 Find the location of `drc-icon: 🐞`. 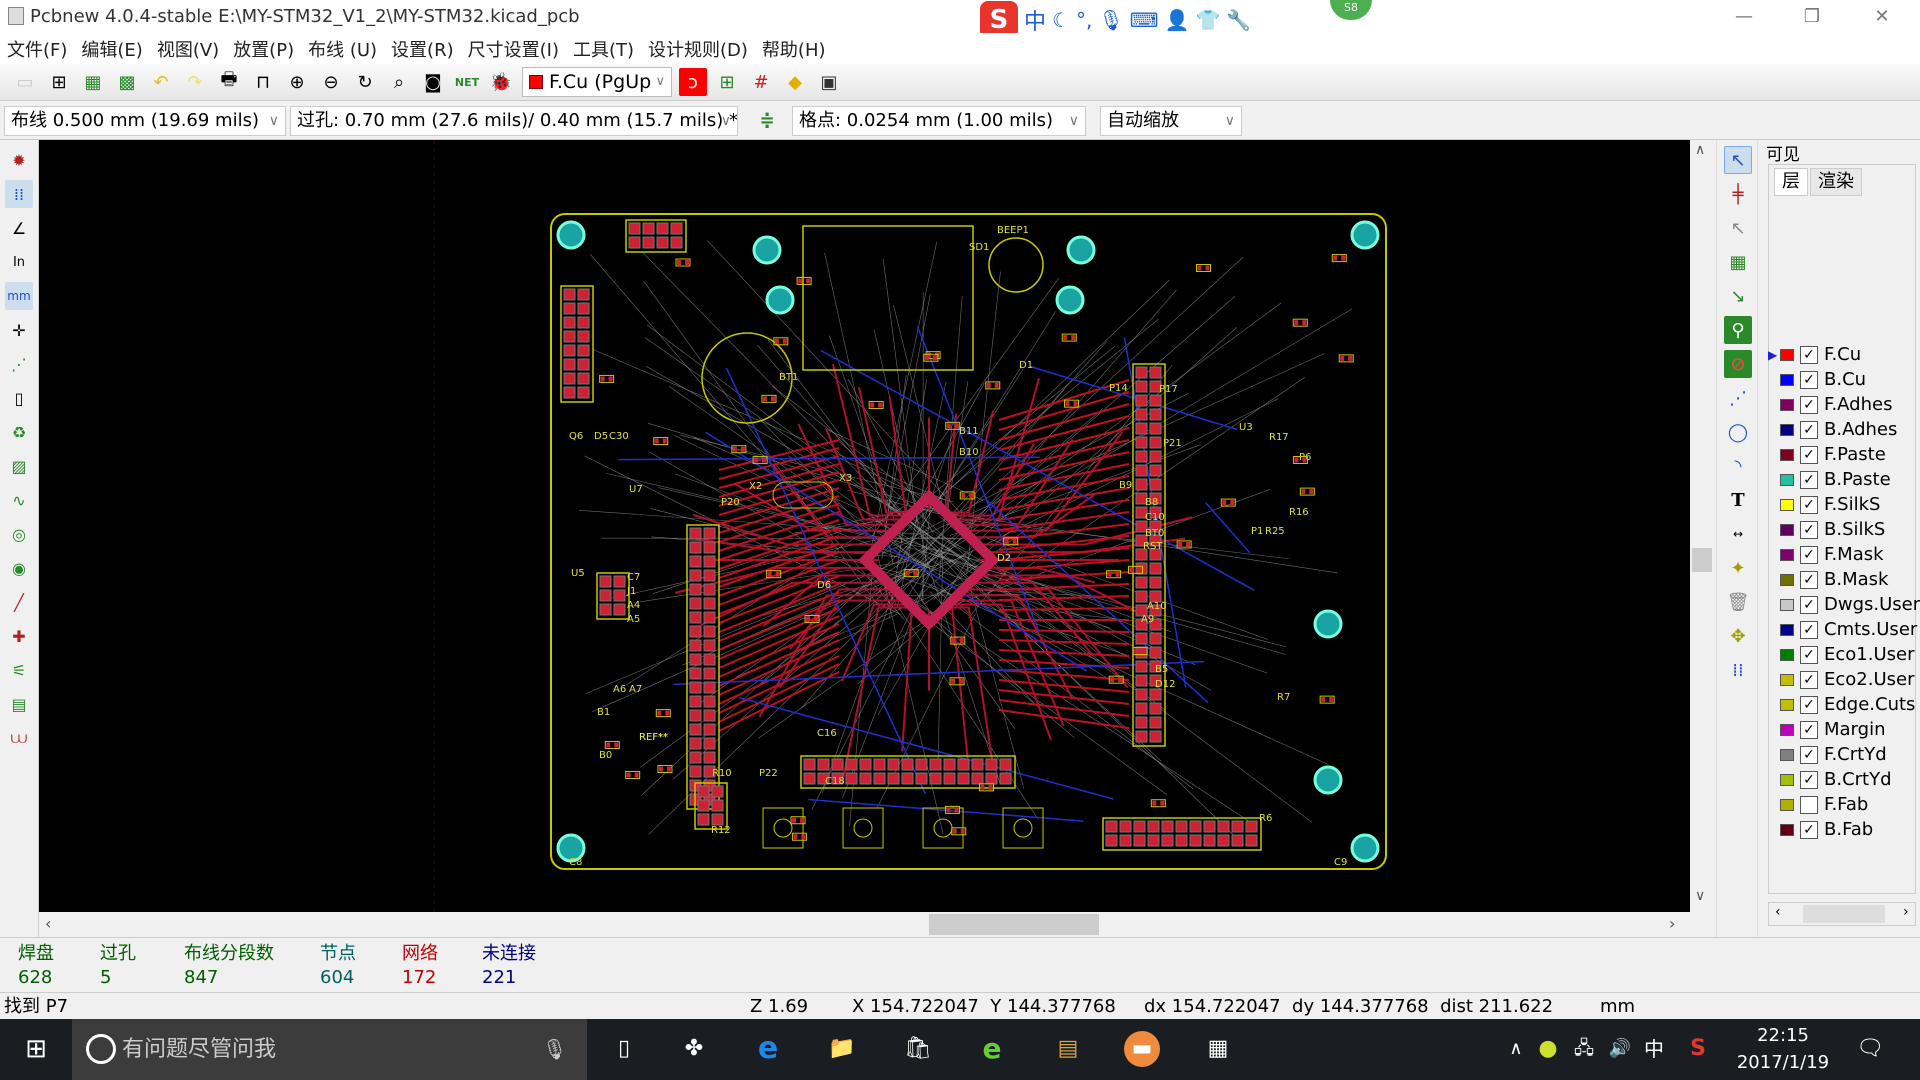

drc-icon: 🐞 is located at coordinates (501, 82).